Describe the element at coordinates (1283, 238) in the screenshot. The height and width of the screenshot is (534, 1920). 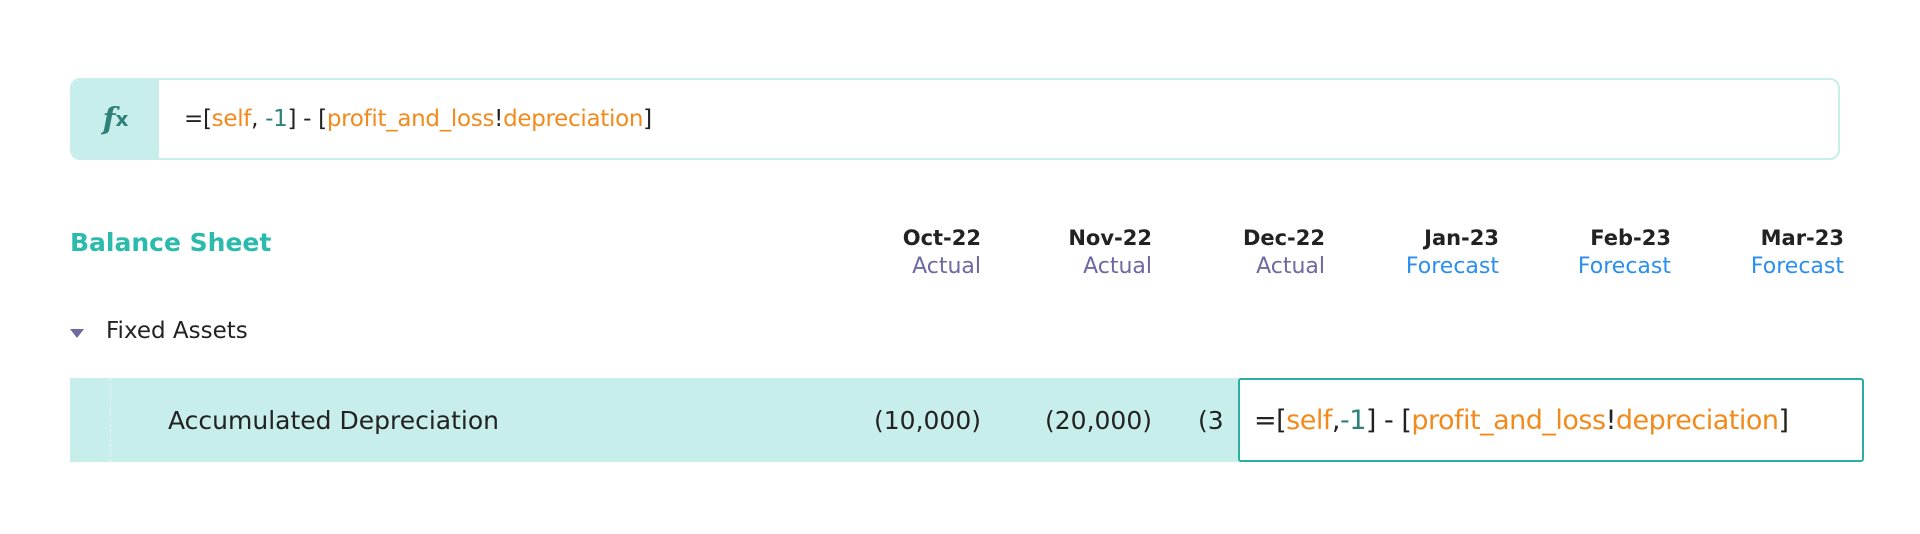
I see `column-date: Dec-22` at that location.